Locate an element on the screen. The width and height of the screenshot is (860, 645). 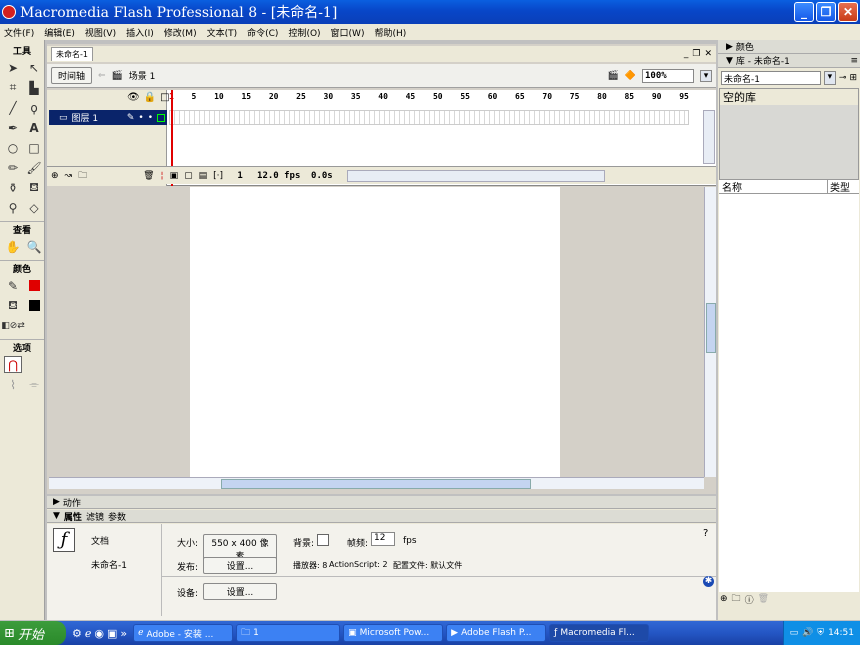
doc-minimize-icon: _ is located at coordinates (686, 54).